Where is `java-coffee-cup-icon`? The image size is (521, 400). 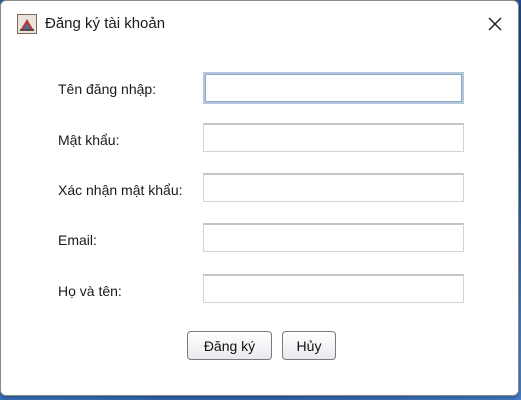 java-coffee-cup-icon is located at coordinates (27, 24).